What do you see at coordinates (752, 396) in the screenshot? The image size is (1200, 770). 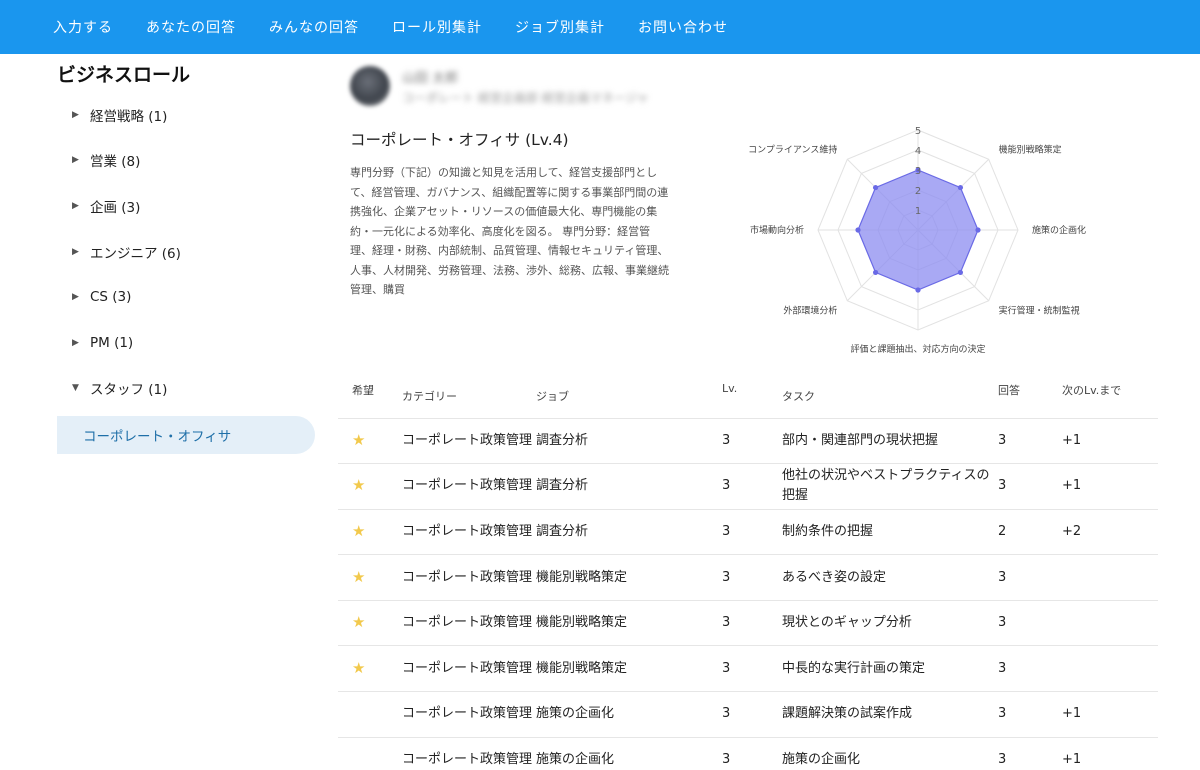 I see `col-lv: Lv.` at bounding box center [752, 396].